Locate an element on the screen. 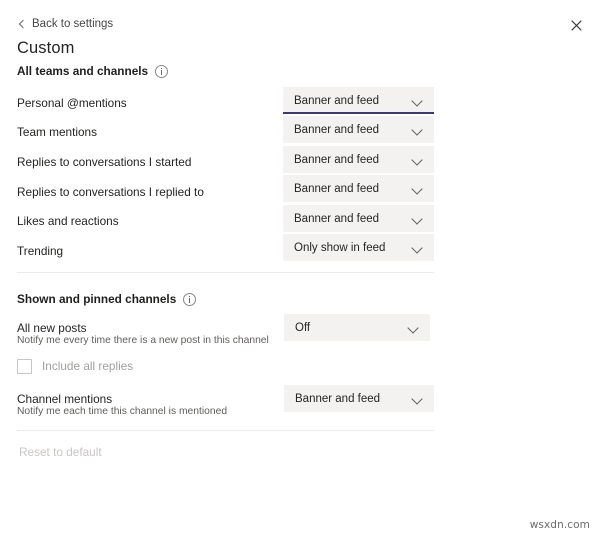 The image size is (600, 539). dropdown-trending: Only show in feed is located at coordinates (358, 247).